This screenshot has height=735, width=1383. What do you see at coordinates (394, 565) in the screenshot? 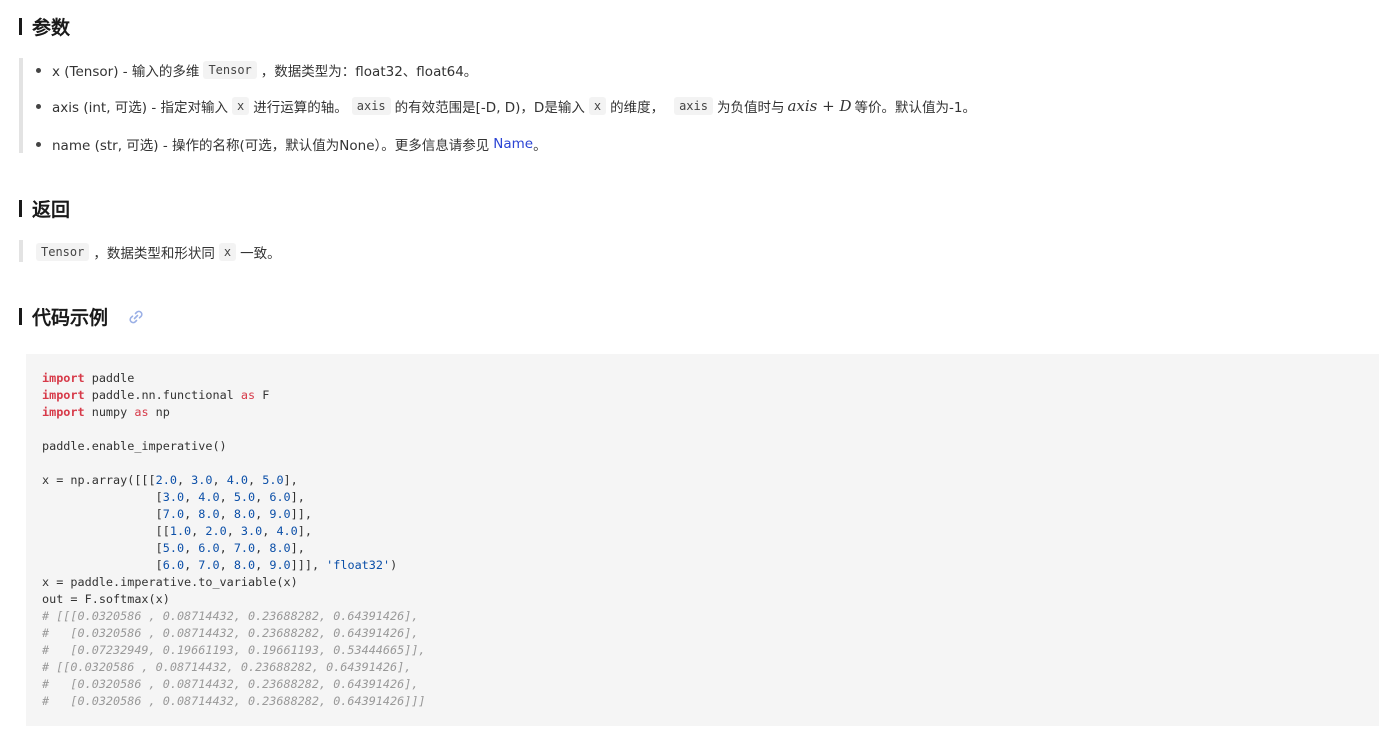
I see `code-token: )` at bounding box center [394, 565].